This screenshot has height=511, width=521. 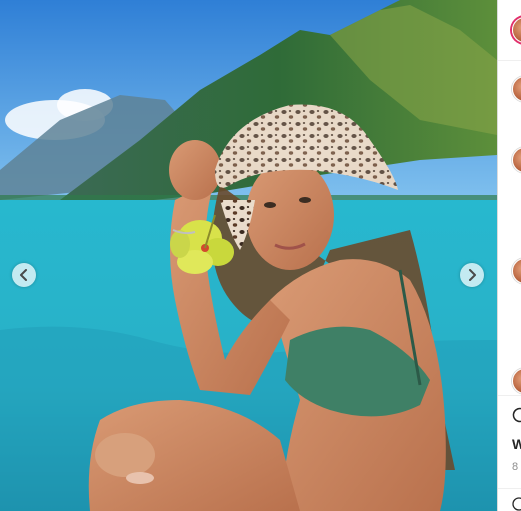 What do you see at coordinates (516, 504) in the screenshot?
I see `emoji-icon` at bounding box center [516, 504].